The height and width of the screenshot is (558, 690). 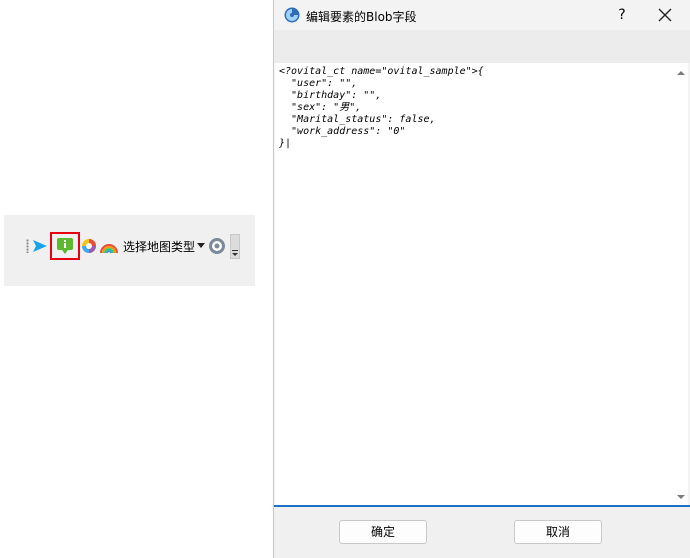 What do you see at coordinates (681, 497) in the screenshot?
I see `scroll-down-icon` at bounding box center [681, 497].